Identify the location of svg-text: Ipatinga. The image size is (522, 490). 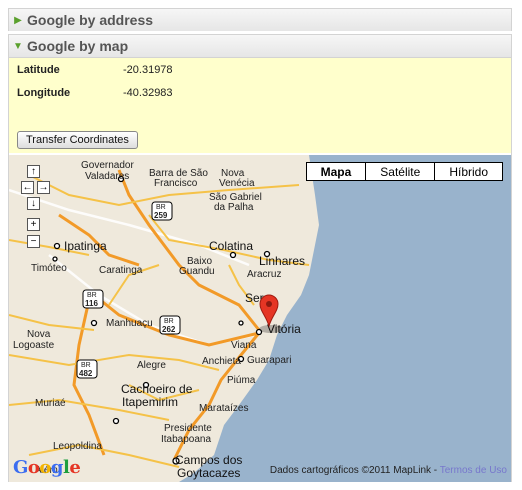
(85, 246).